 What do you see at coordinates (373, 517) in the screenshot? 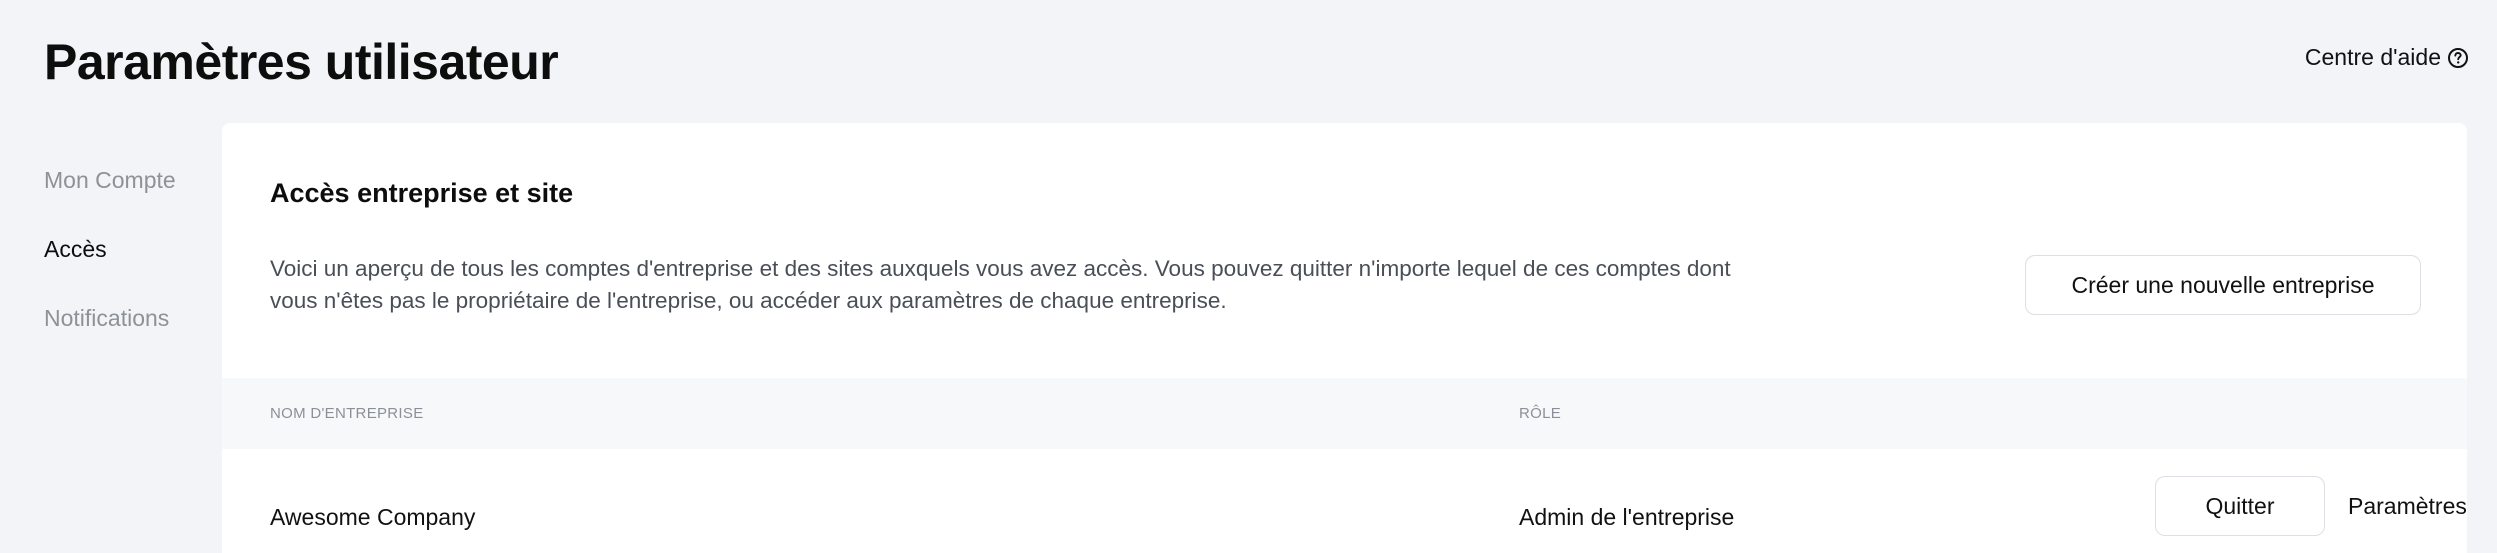
I see `company-name-cell: Awesome Company` at bounding box center [373, 517].